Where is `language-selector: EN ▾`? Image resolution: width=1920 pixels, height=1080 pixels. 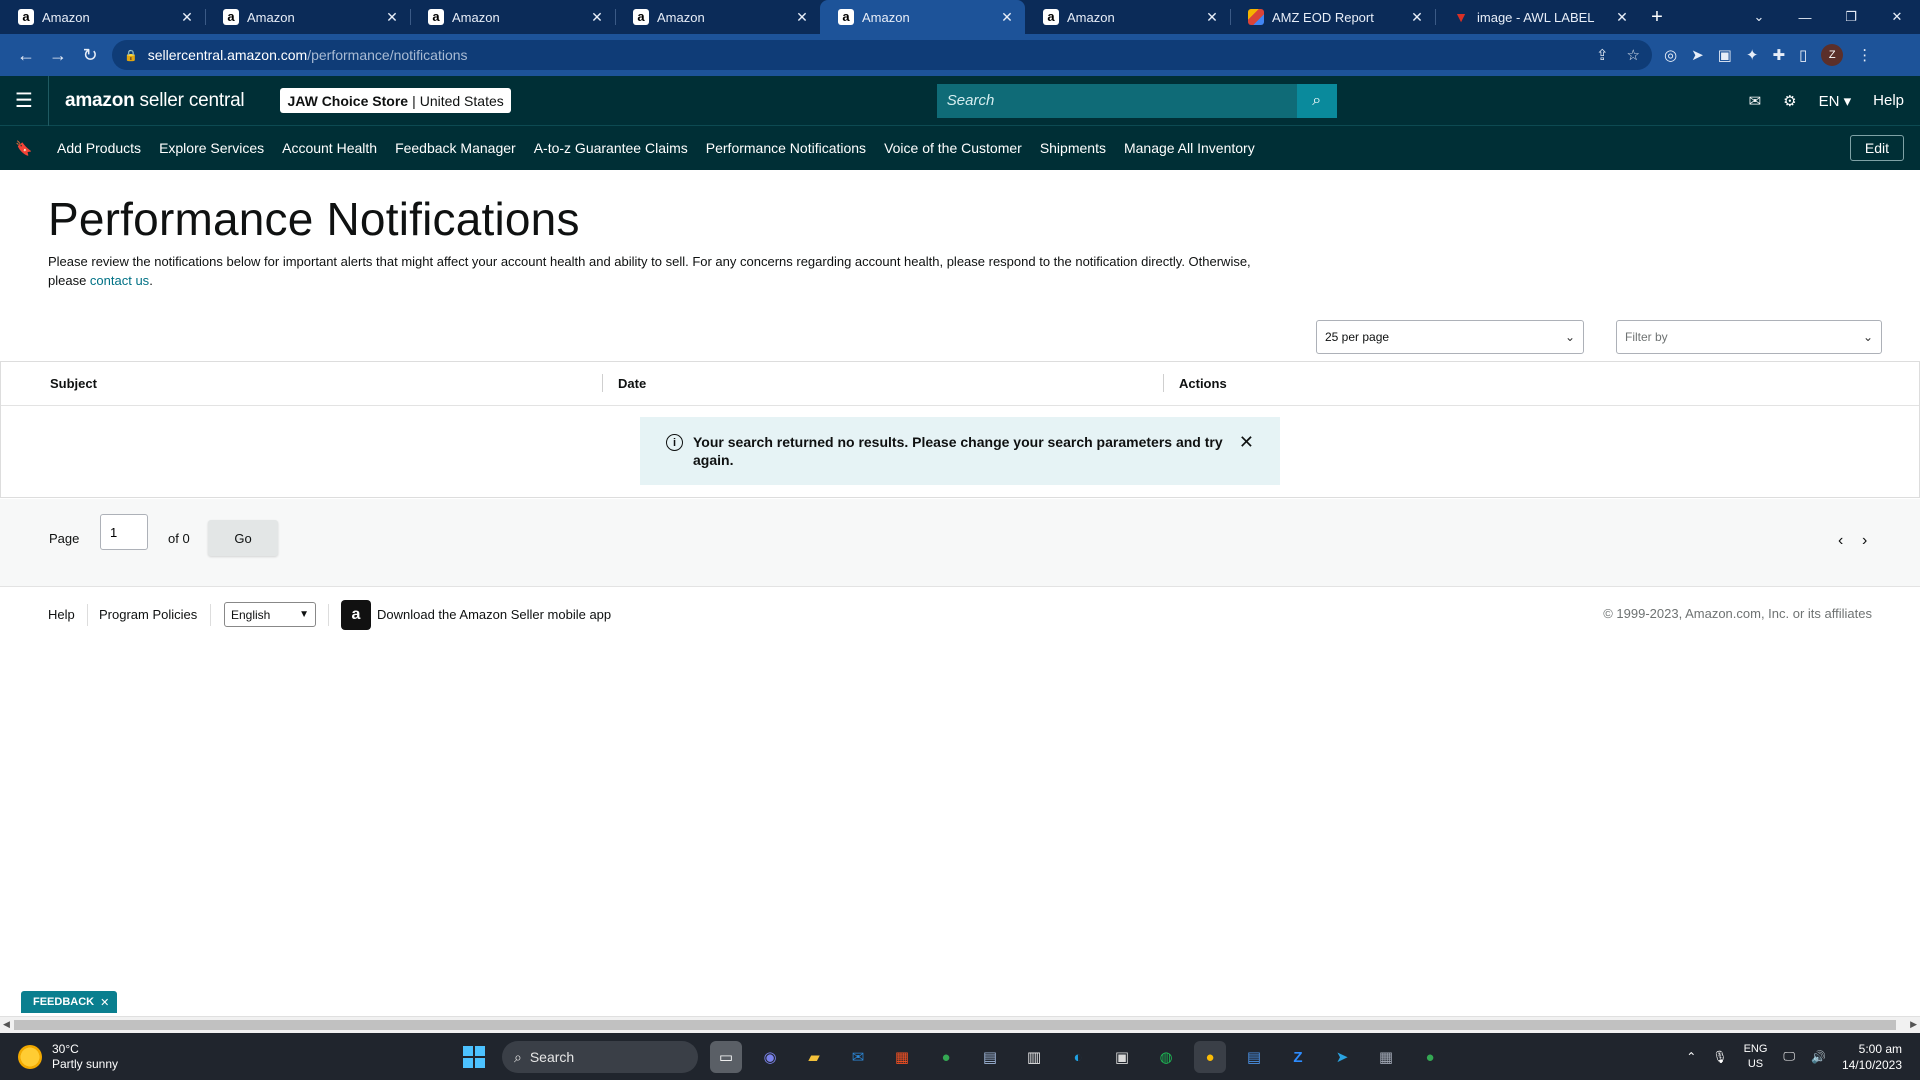 language-selector: EN ▾ is located at coordinates (1835, 101).